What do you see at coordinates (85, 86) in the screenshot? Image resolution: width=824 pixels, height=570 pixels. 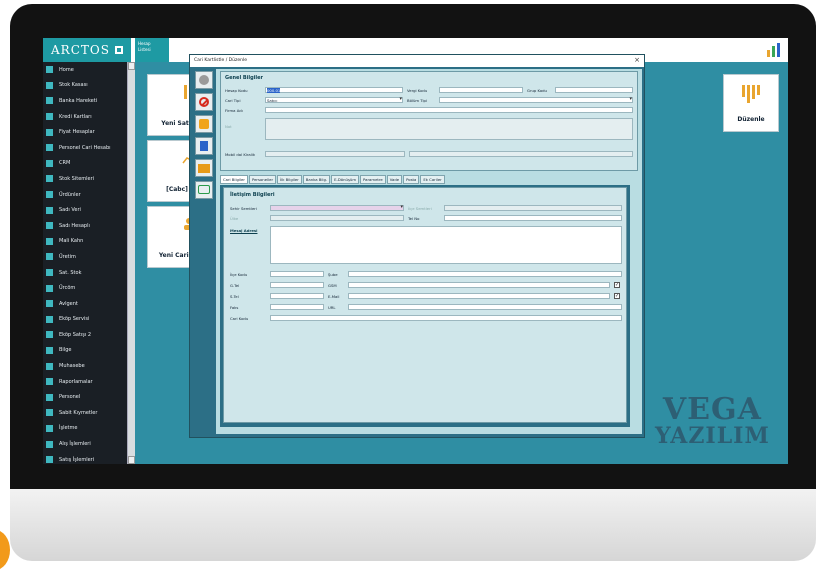 I see `sidebar-item: Stok Kasası` at bounding box center [85, 86].